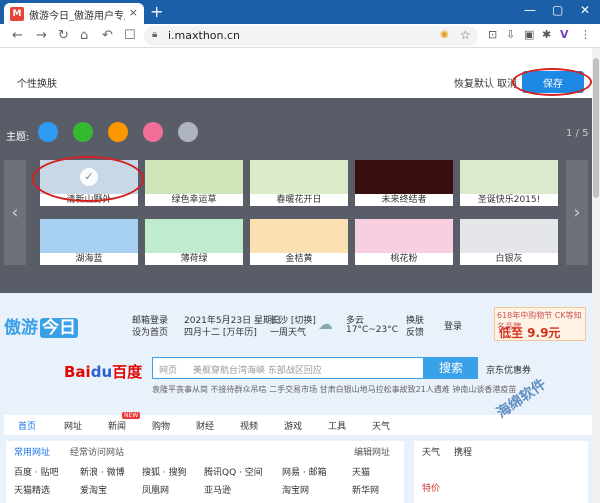  What do you see at coordinates (168, 369) in the screenshot?
I see `search-type-select: 网页` at bounding box center [168, 369].